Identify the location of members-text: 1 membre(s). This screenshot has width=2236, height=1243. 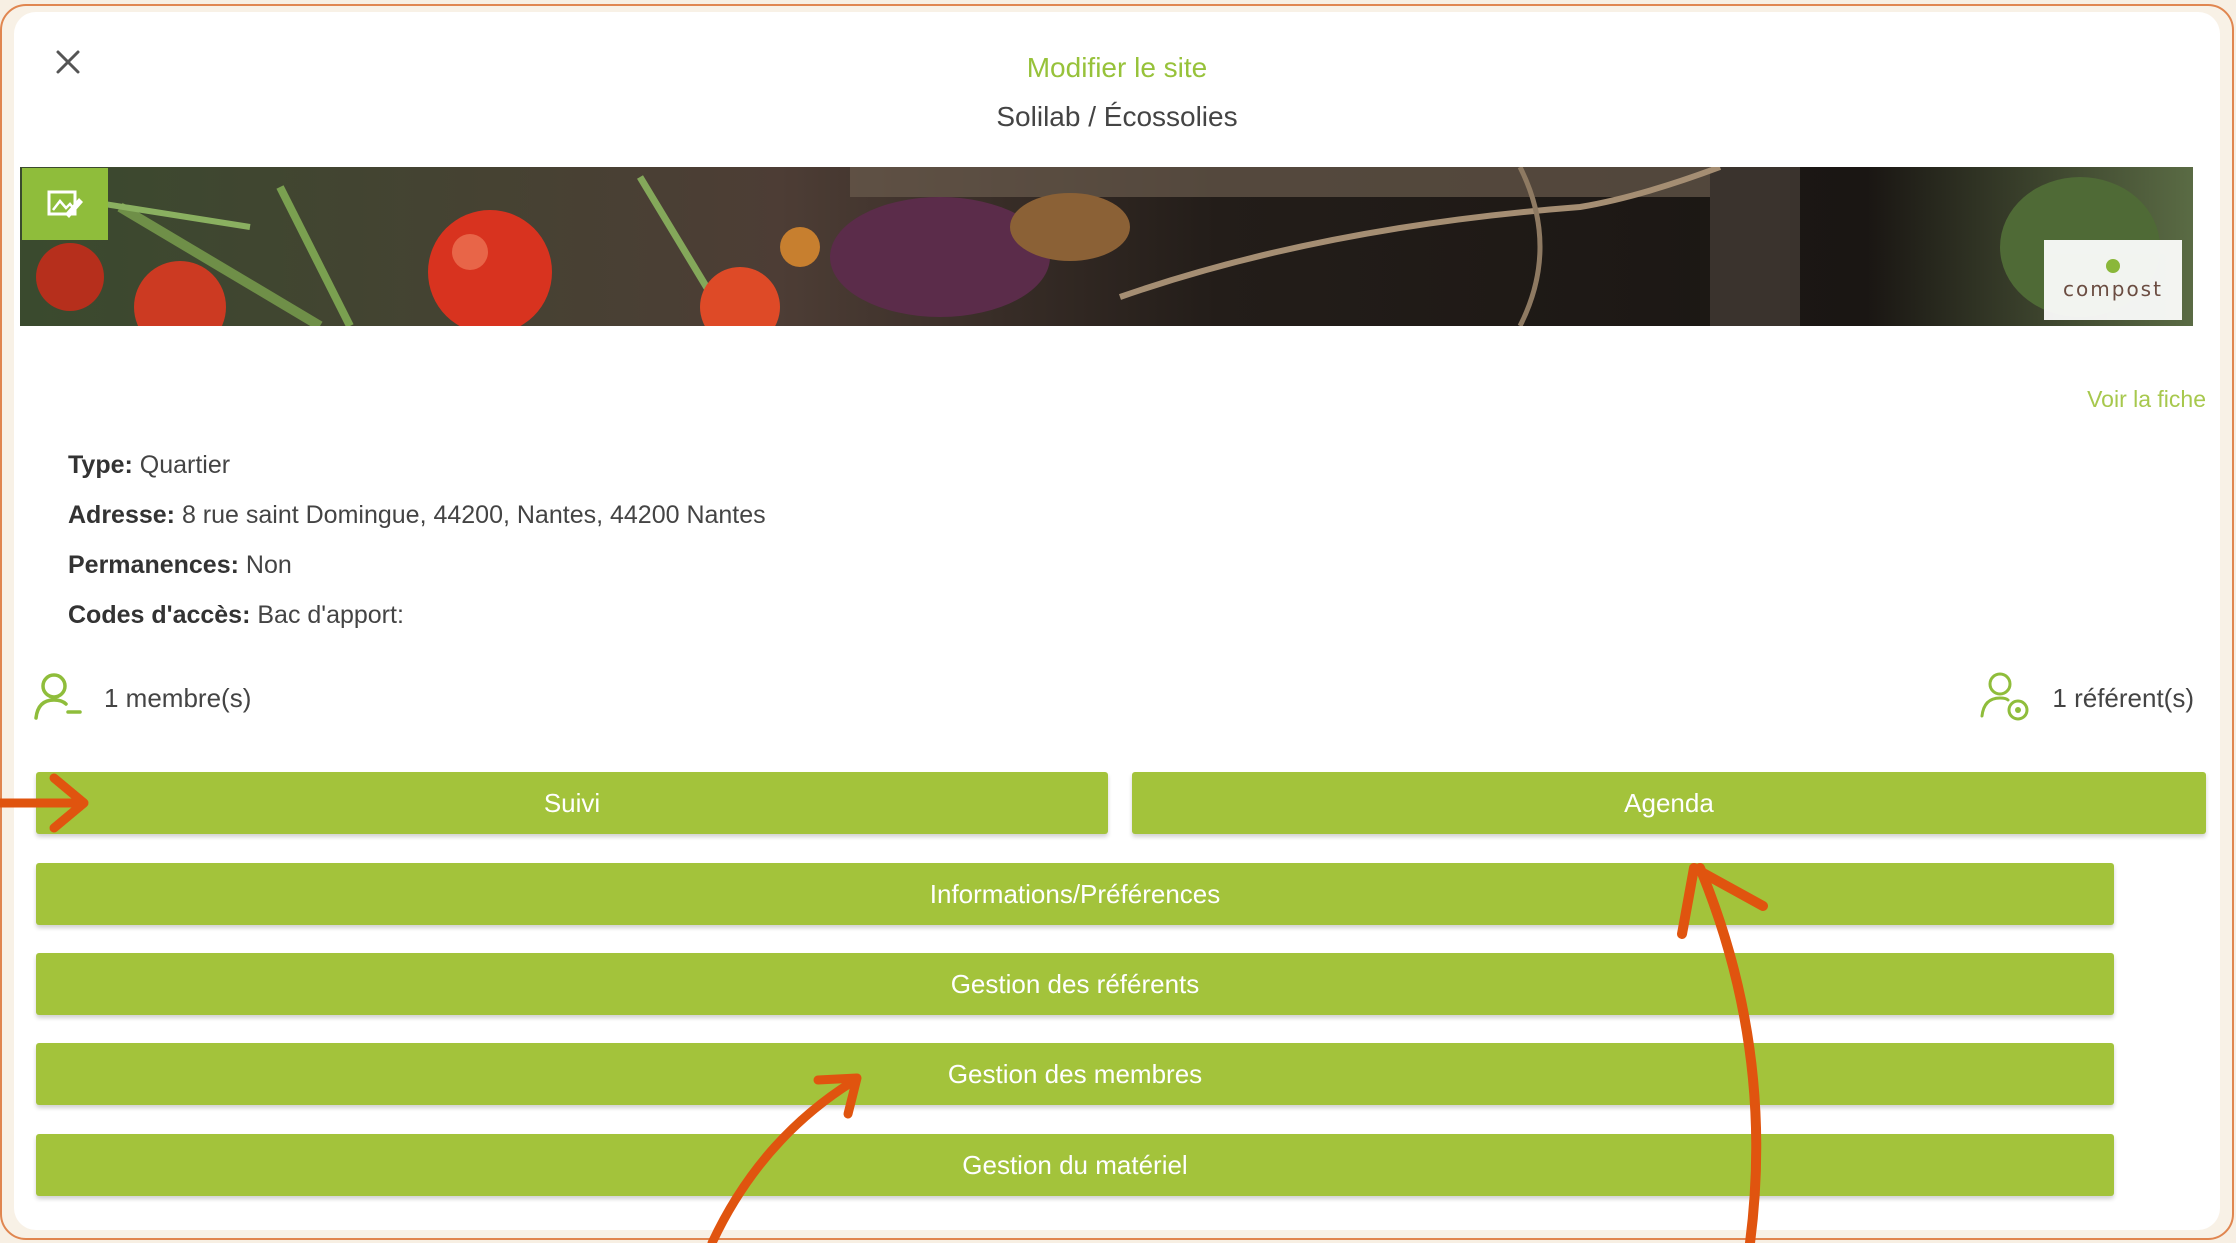
(178, 697).